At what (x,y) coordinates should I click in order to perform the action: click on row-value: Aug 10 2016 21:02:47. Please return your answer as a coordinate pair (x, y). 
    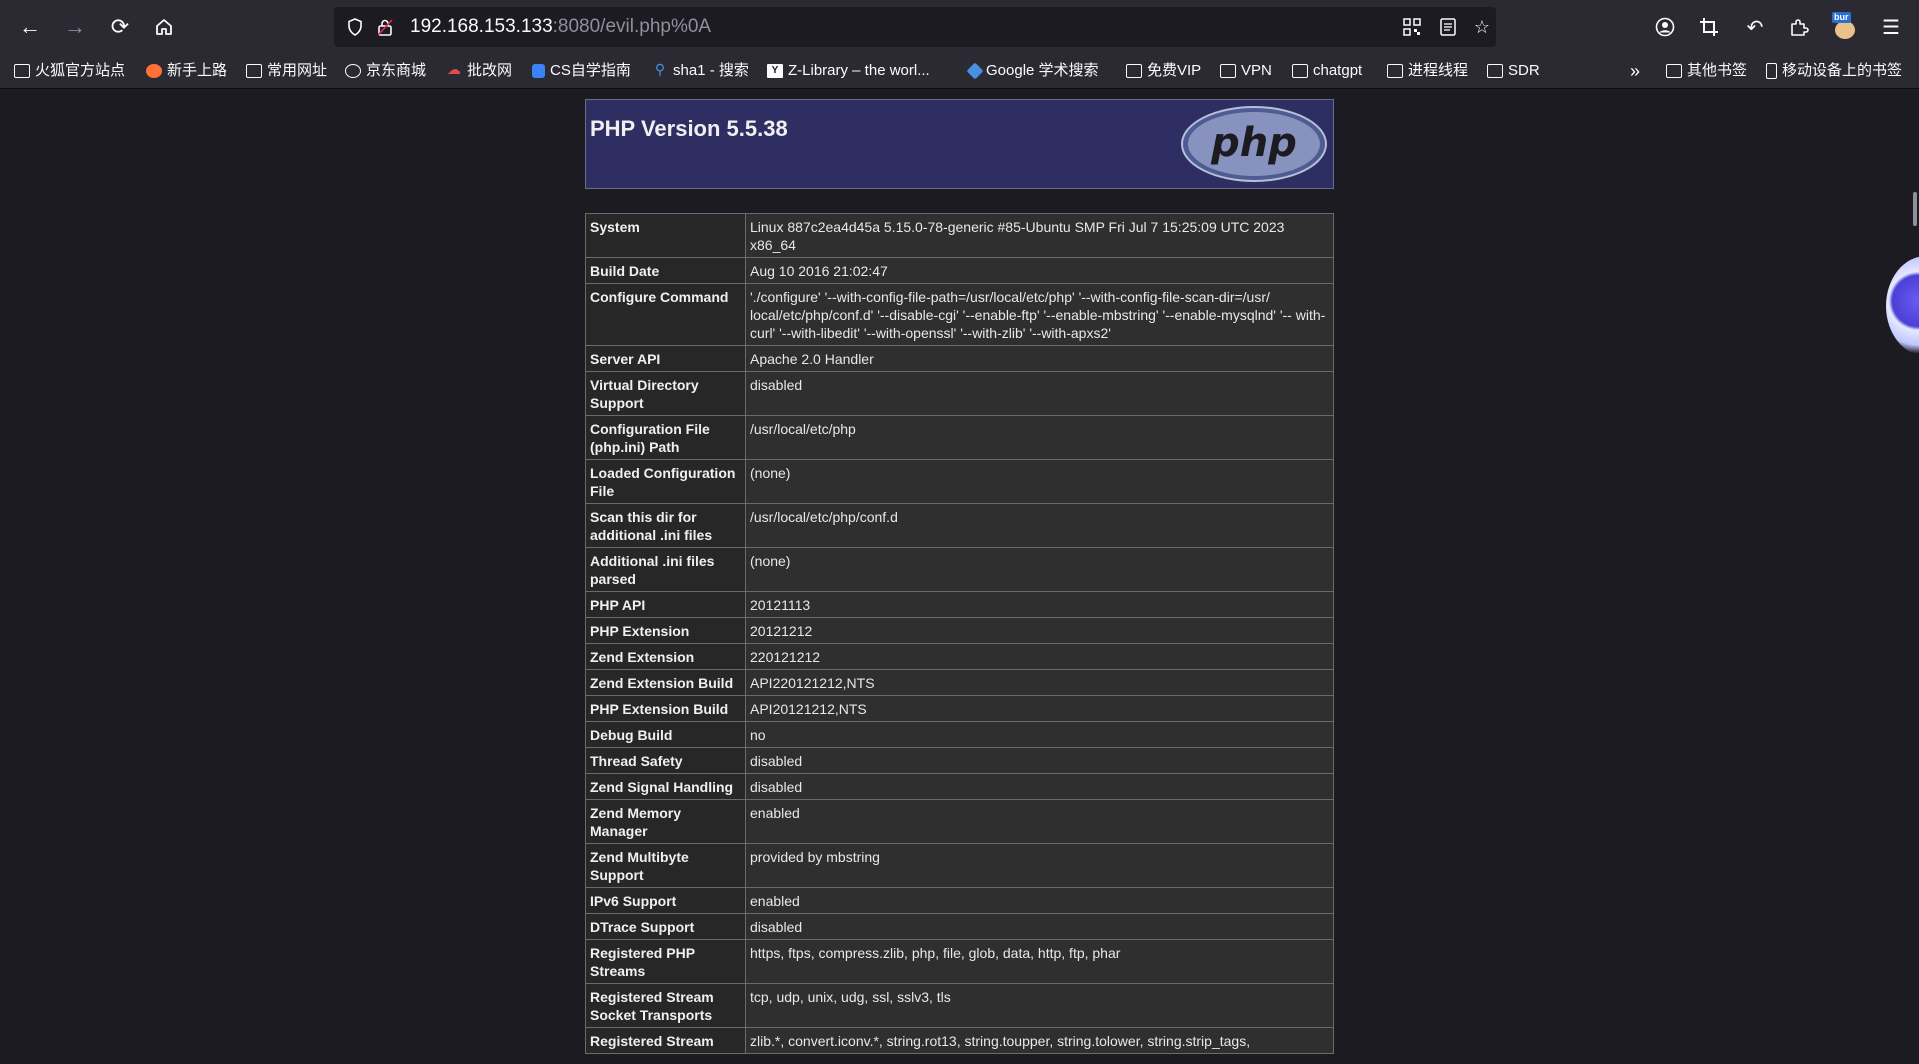
    Looking at the image, I should click on (1039, 270).